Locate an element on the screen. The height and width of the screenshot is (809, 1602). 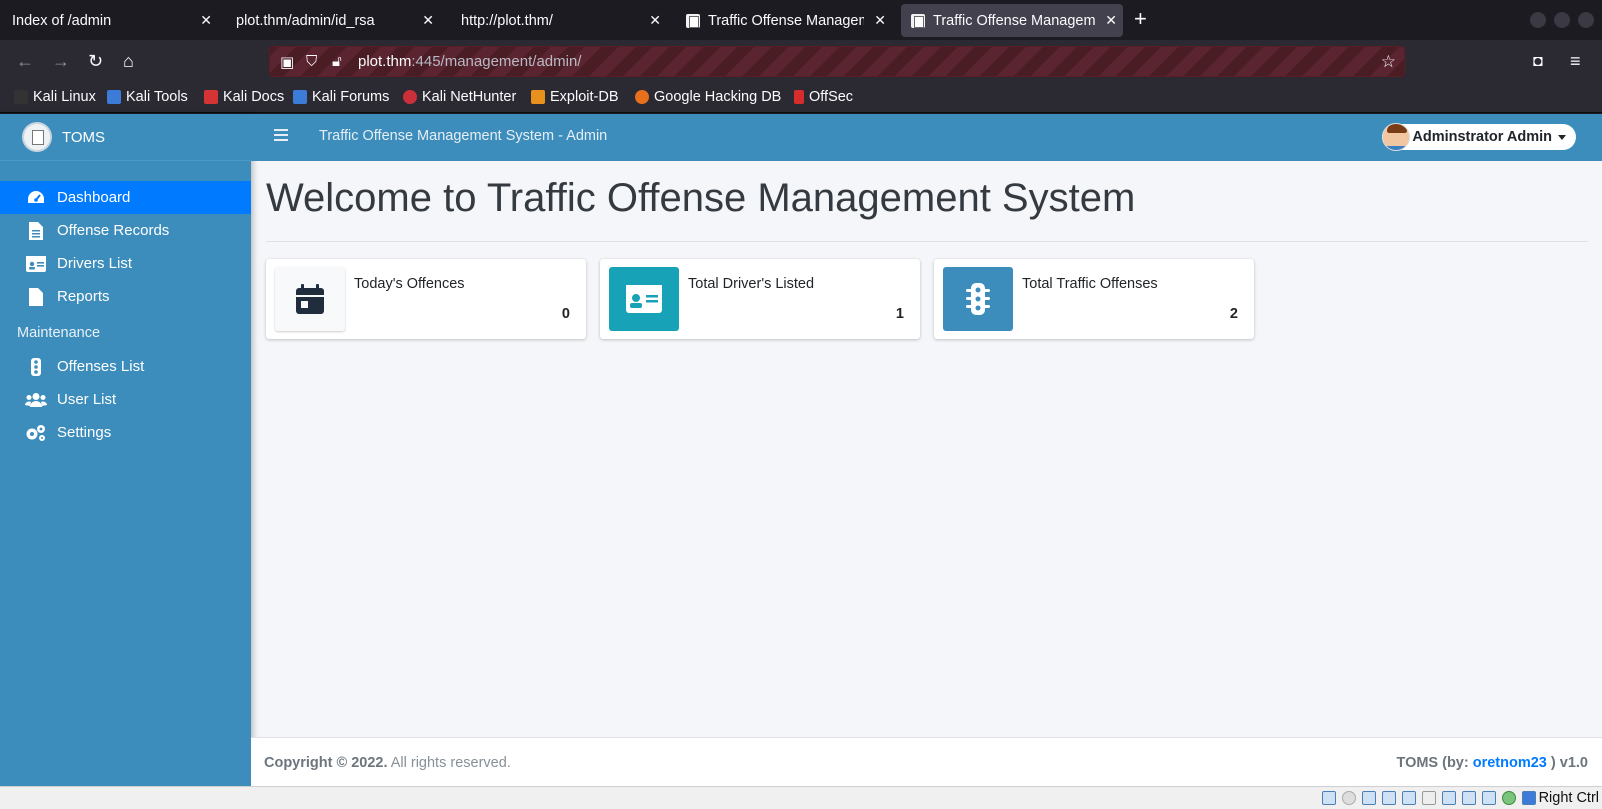
bookmark-kali-forums: Kali Forums is located at coordinates (341, 97).